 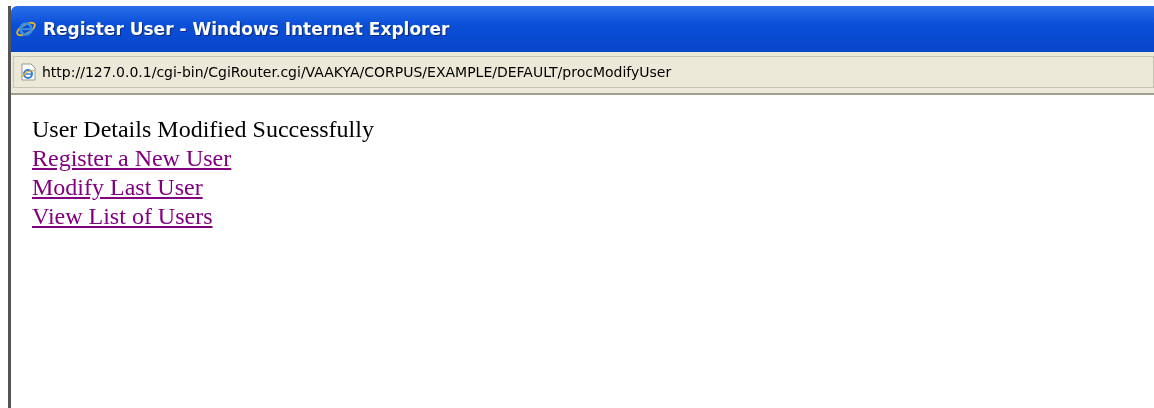 I want to click on url-text: http://127.0.0.1/cgi-bin/CgiRouter.cgi/VAAKYA/CORPUS/EXAMPLE/DEFAULT/procModifyUser, so click(x=357, y=72).